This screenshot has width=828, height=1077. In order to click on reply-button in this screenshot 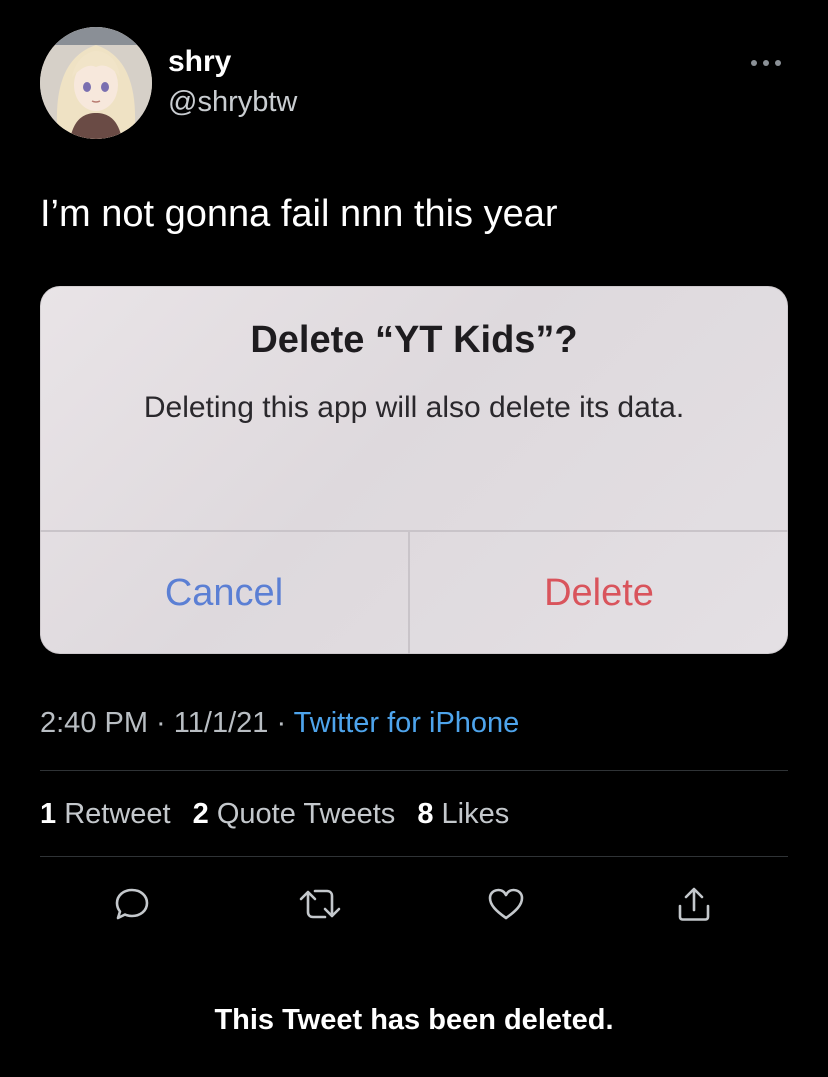, I will do `click(132, 904)`.